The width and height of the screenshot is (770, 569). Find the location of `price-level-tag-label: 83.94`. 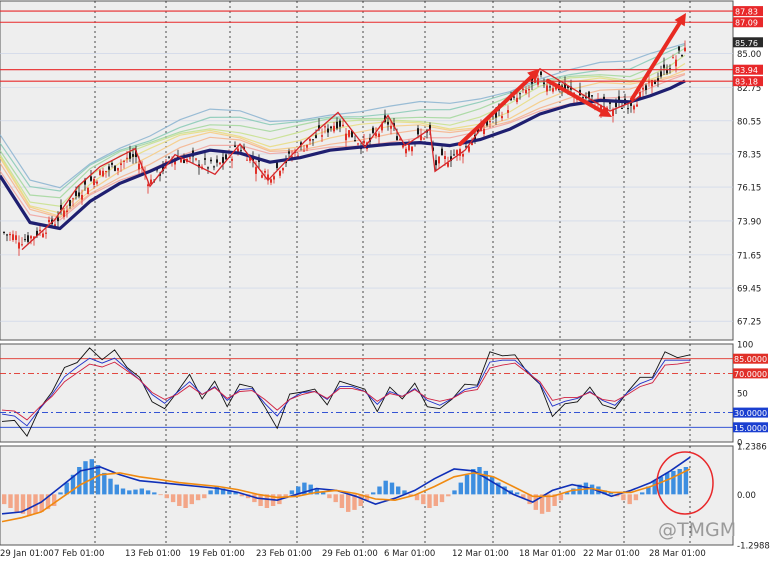

price-level-tag-label: 83.94 is located at coordinates (746, 70).